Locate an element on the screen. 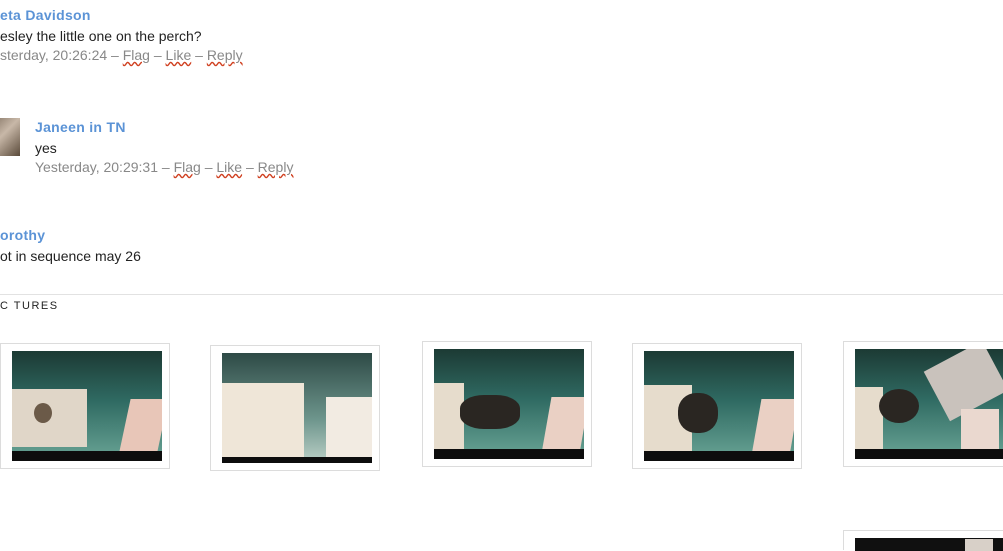  avatar is located at coordinates (10, 137).